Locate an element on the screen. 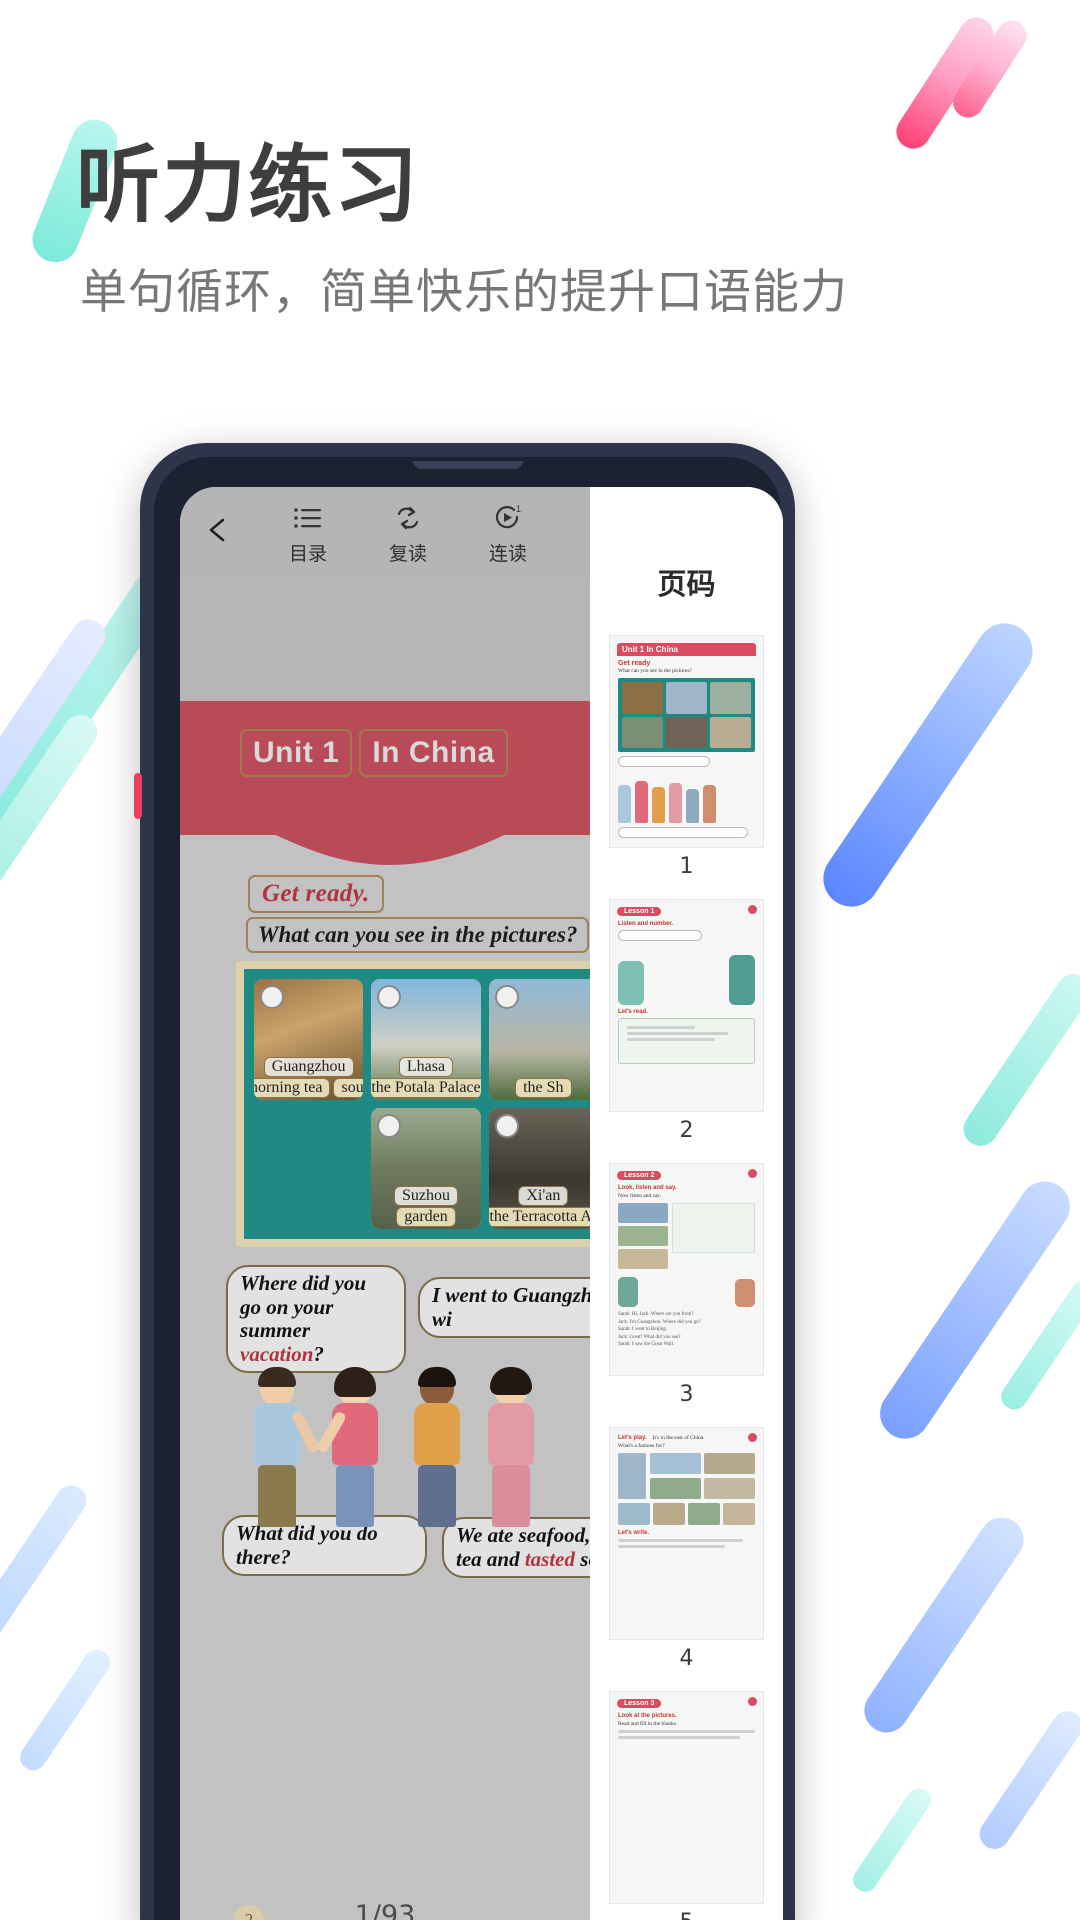  photo-tag-label: garden is located at coordinates (426, 1217).